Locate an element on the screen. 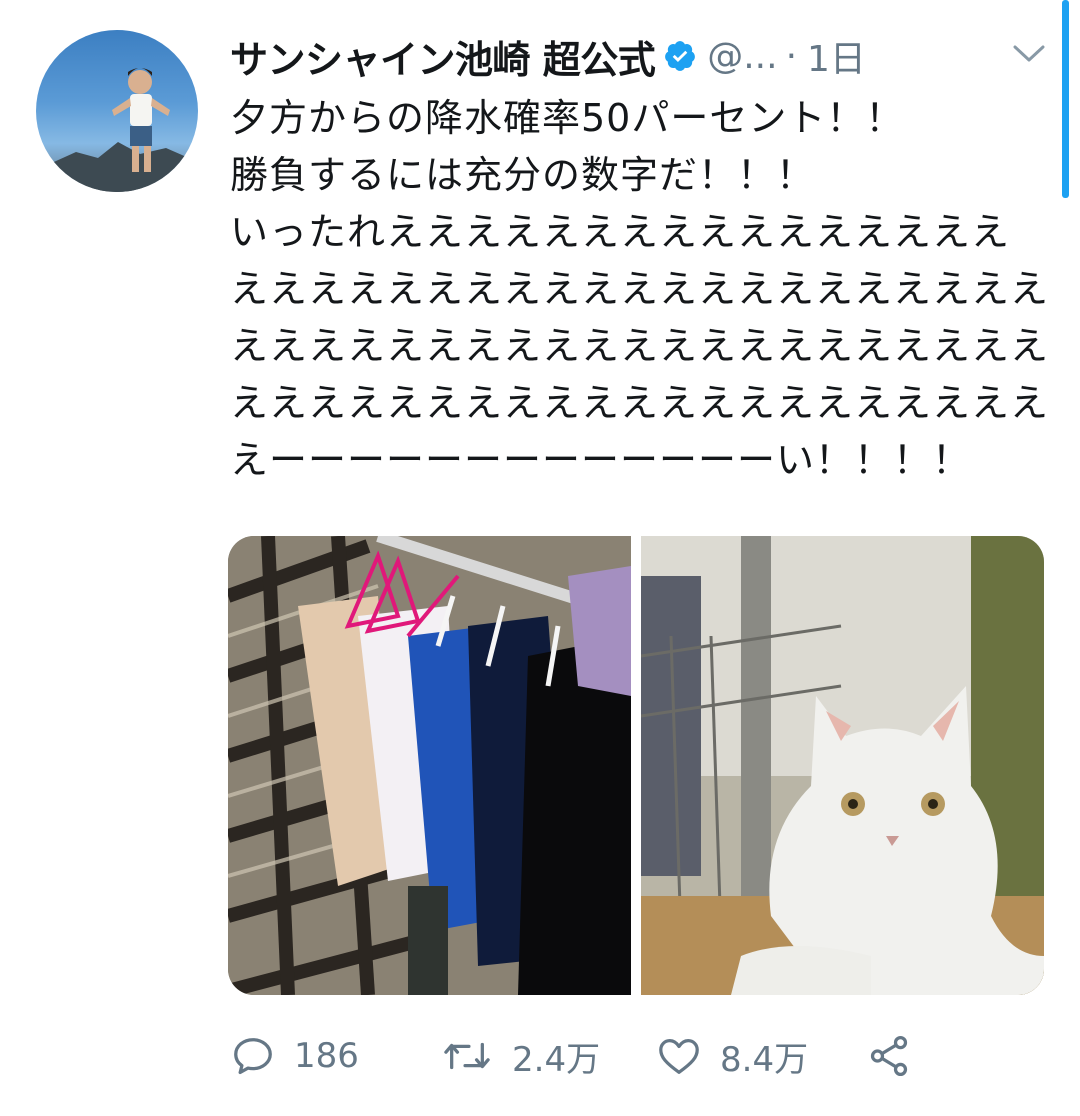 This screenshot has height=1116, width=1080. share-icon is located at coordinates (889, 1056).